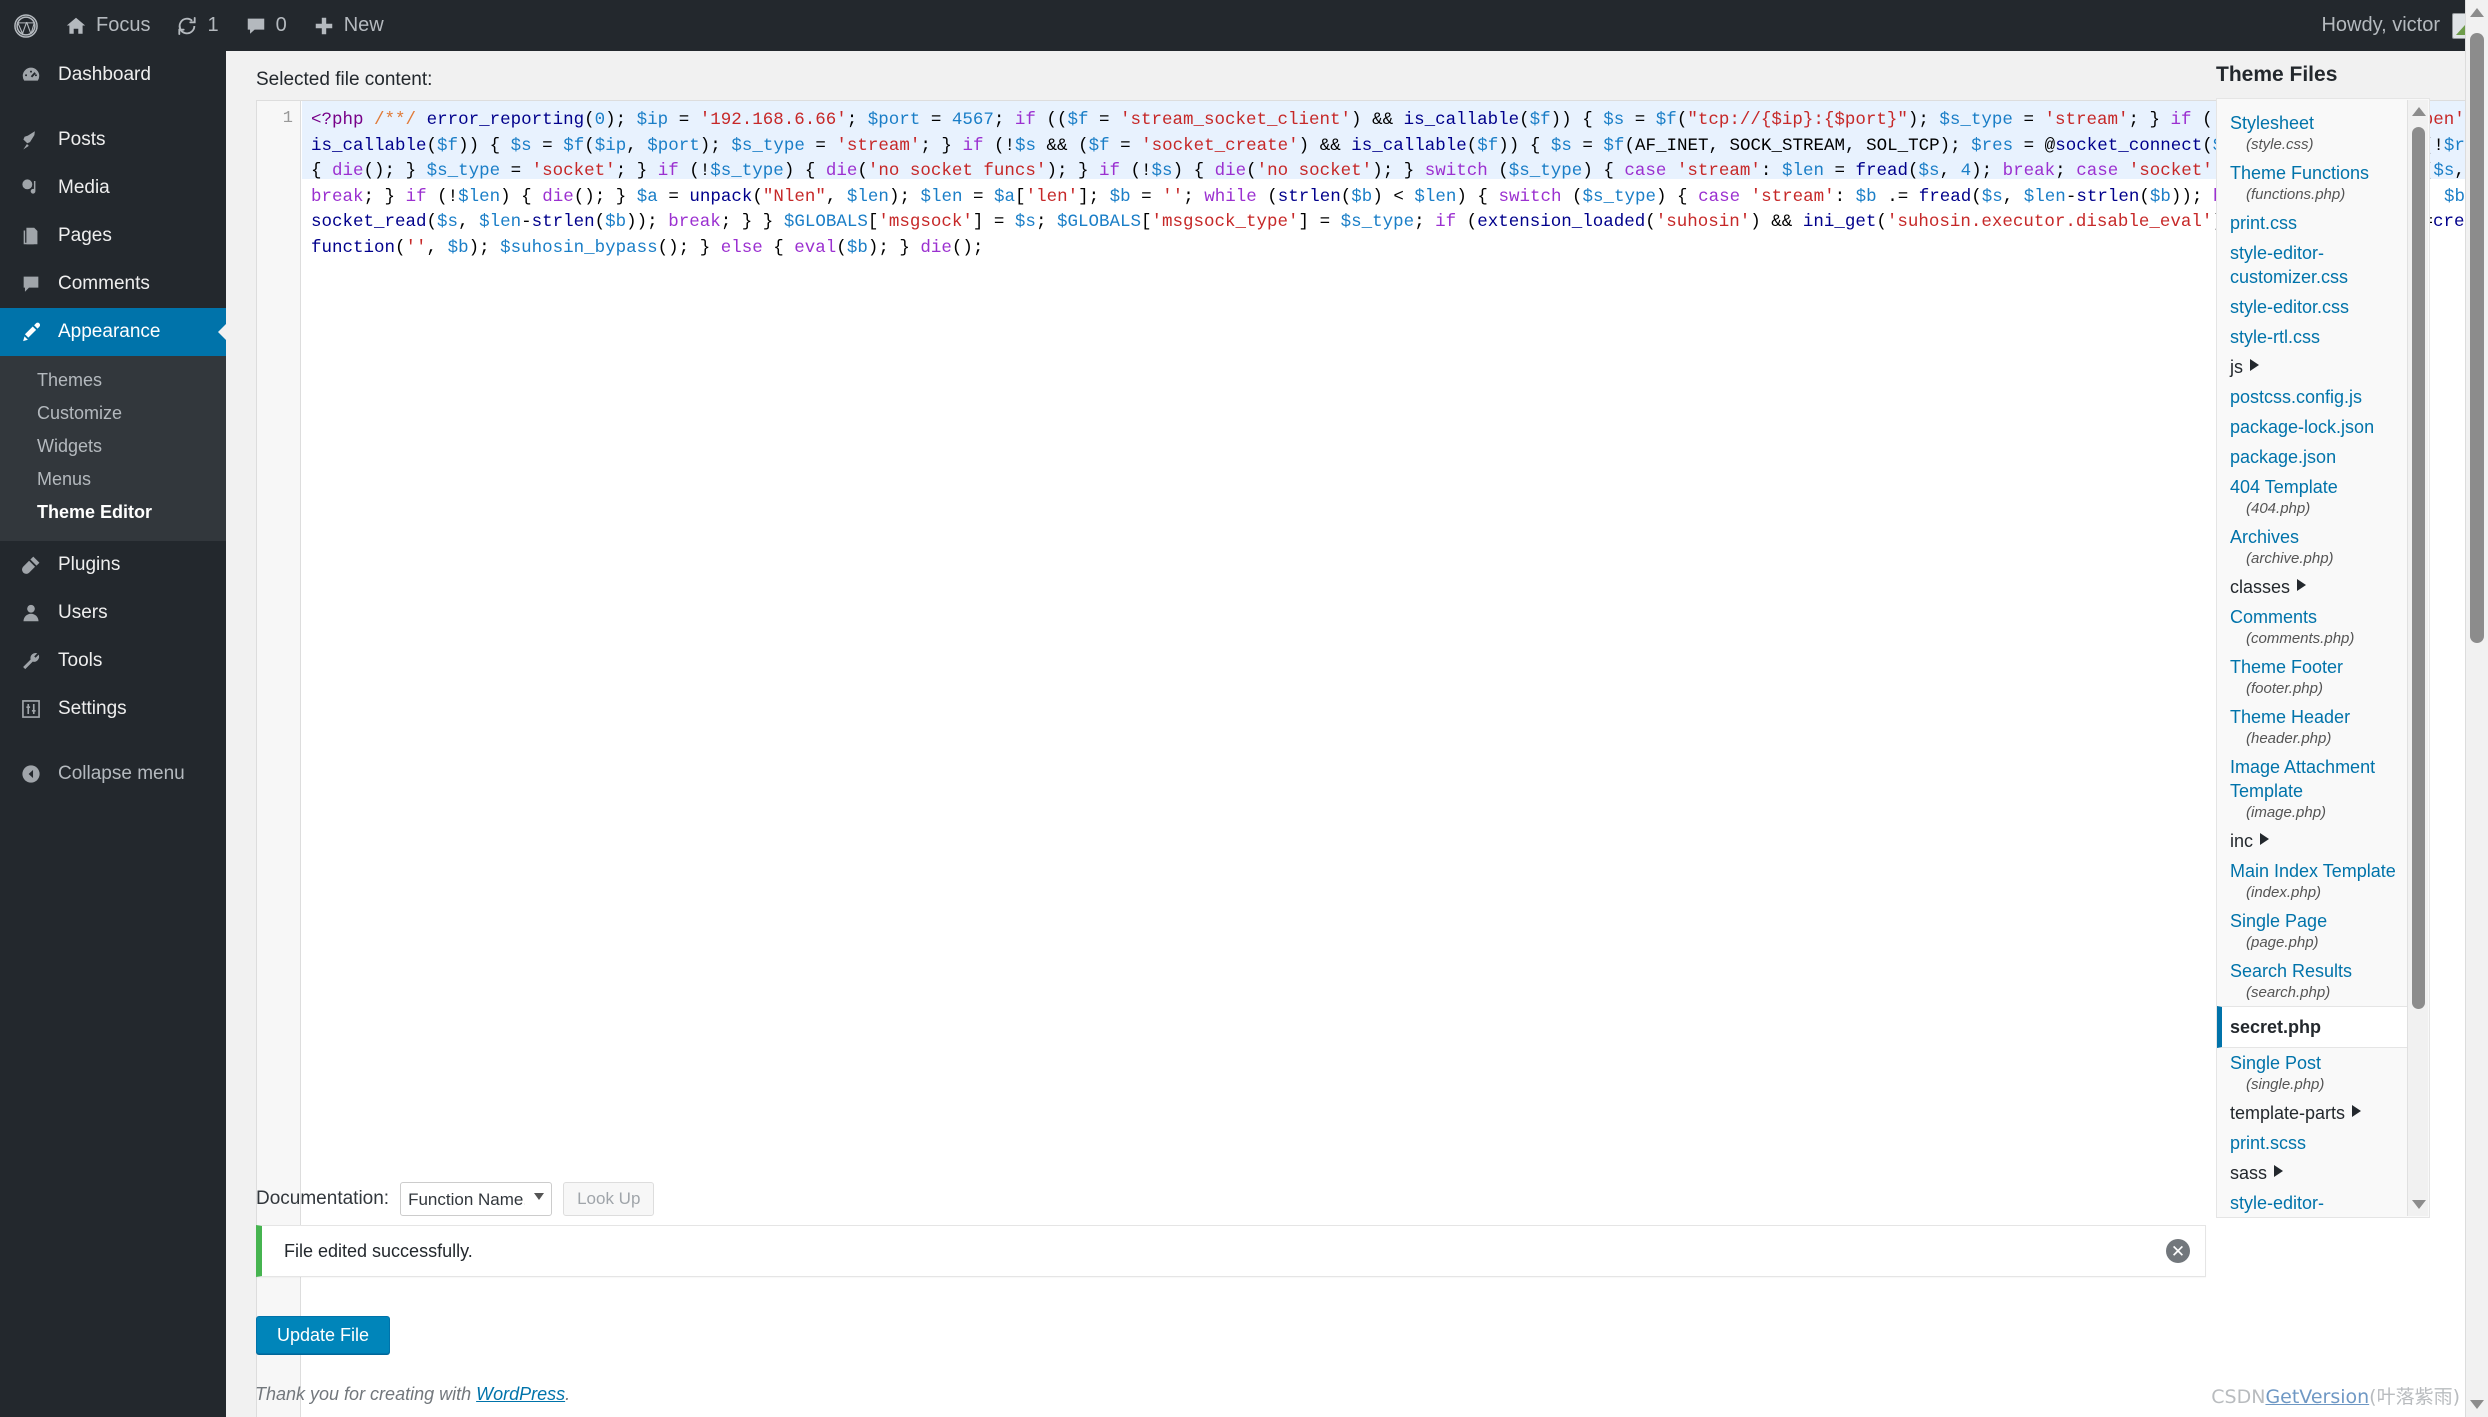  What do you see at coordinates (609, 1199) in the screenshot?
I see `look-up-button: Look Up` at bounding box center [609, 1199].